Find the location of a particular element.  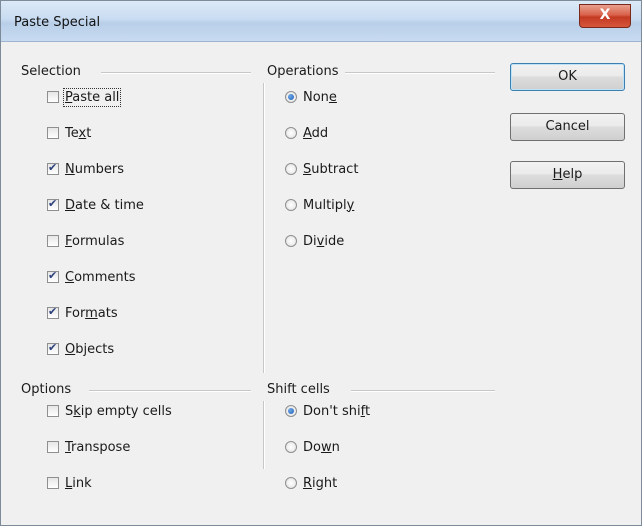

option-label: Divide is located at coordinates (323, 241).